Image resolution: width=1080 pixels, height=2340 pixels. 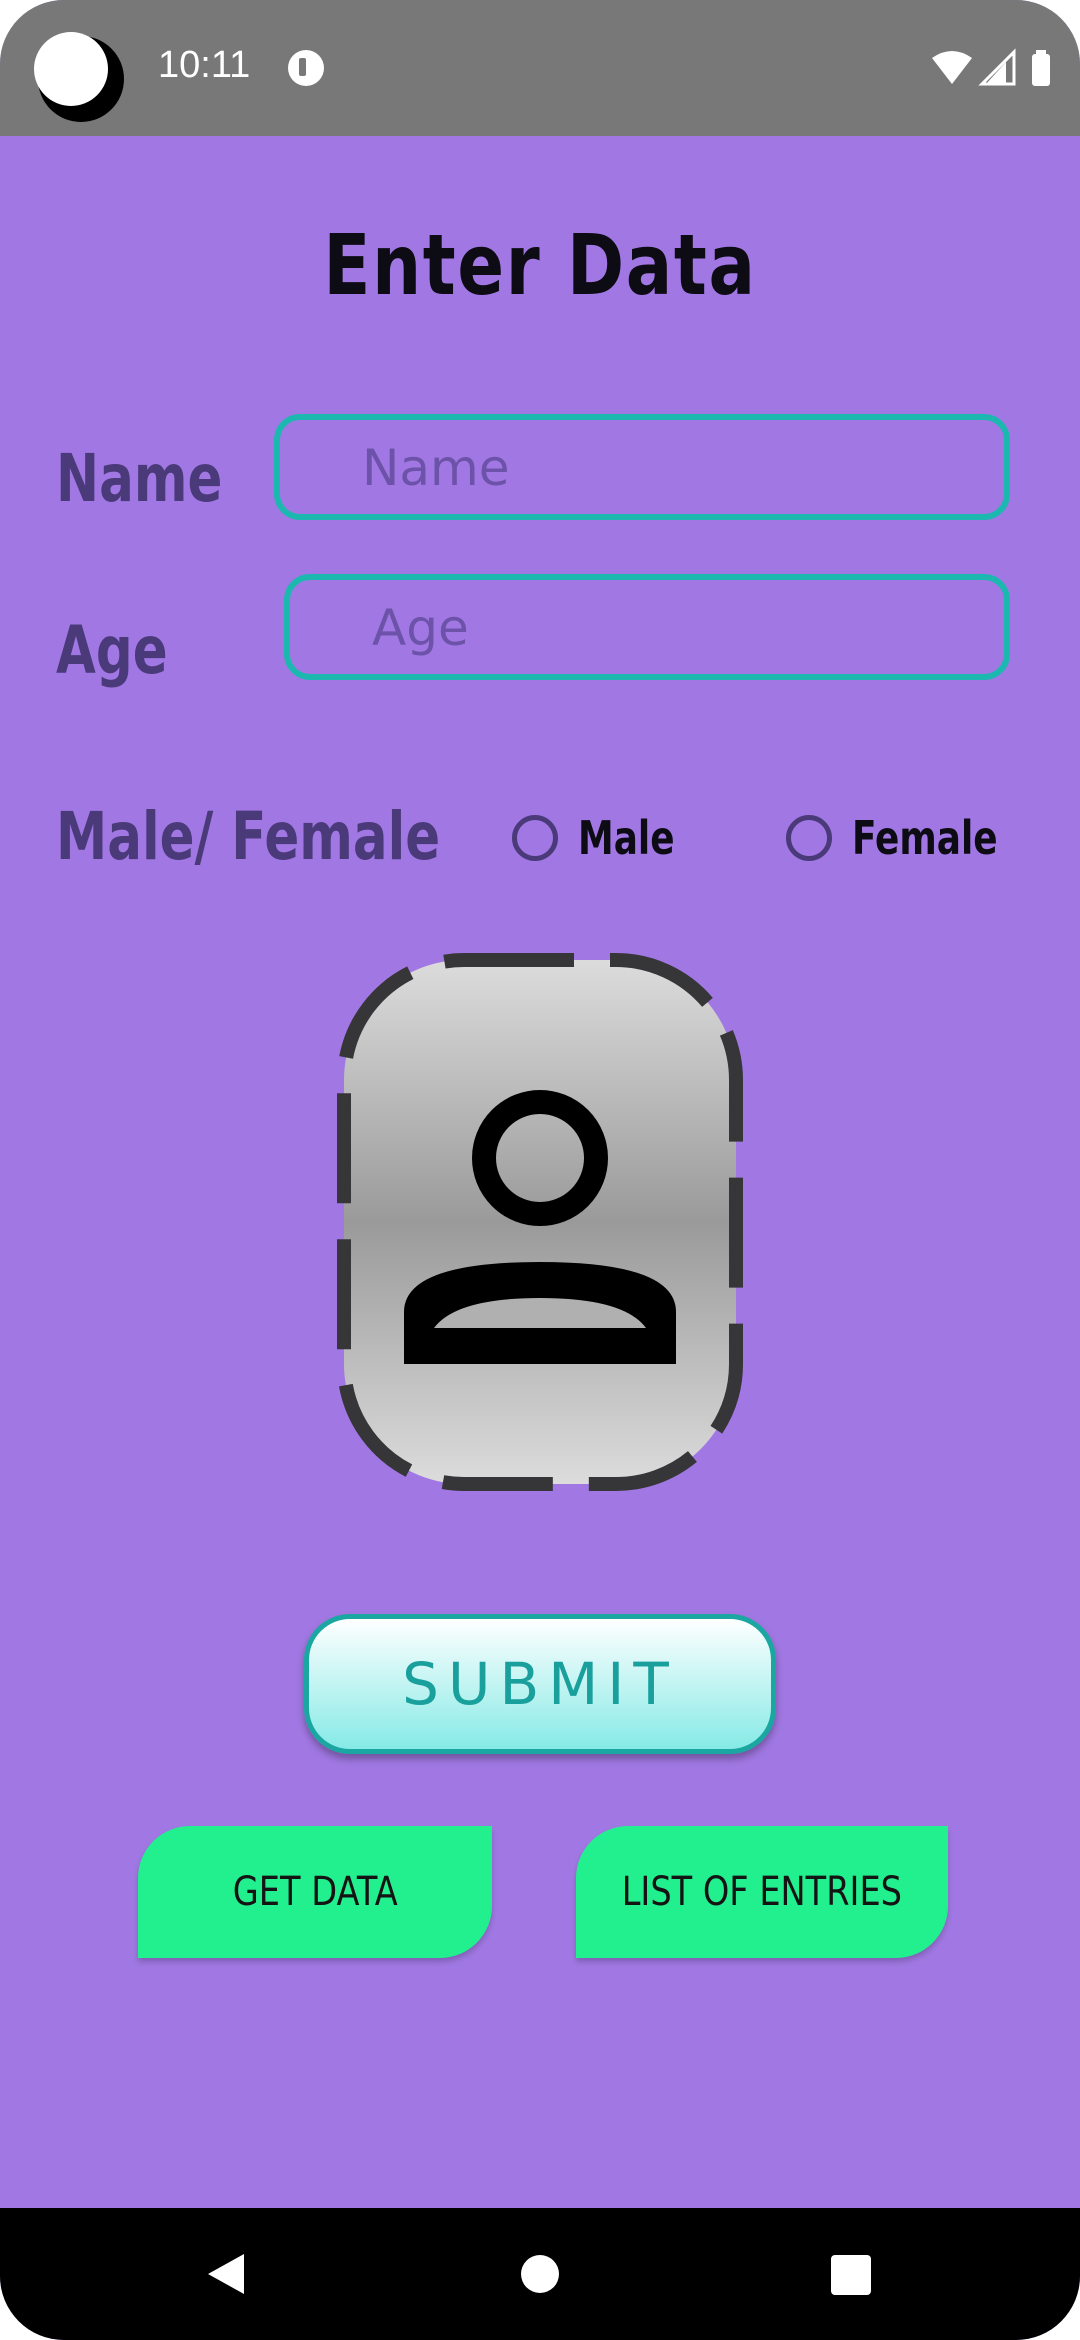 I want to click on notification-icon, so click(x=306, y=68).